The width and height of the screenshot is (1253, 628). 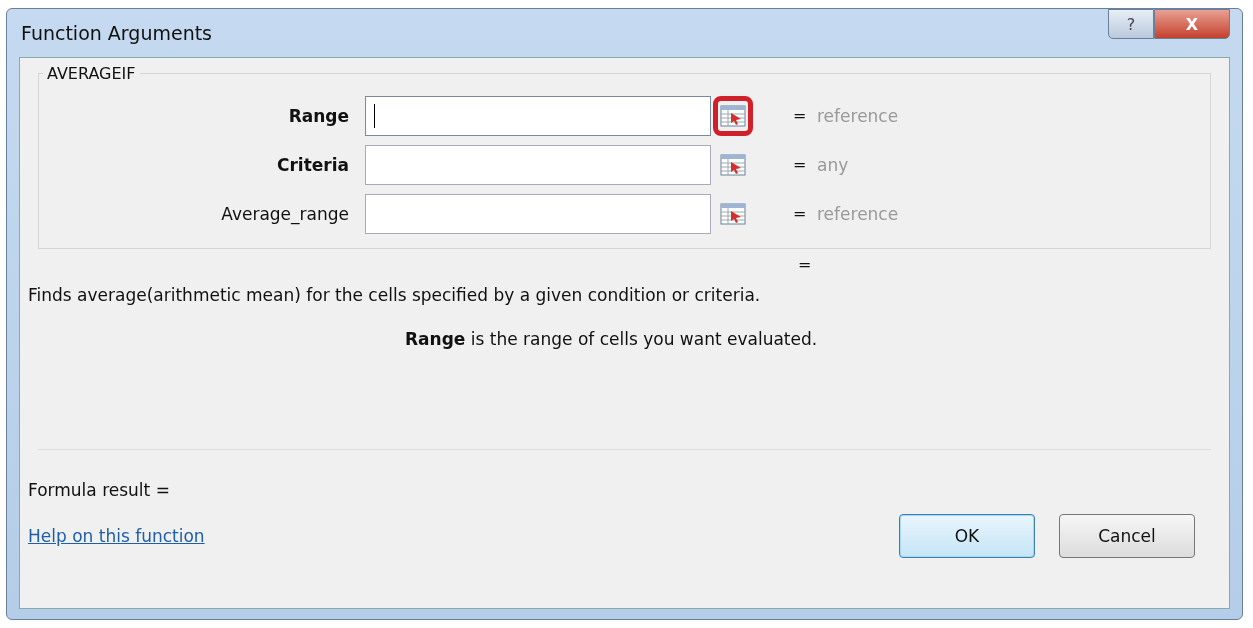 I want to click on help-link: Help on this function, so click(x=116, y=536).